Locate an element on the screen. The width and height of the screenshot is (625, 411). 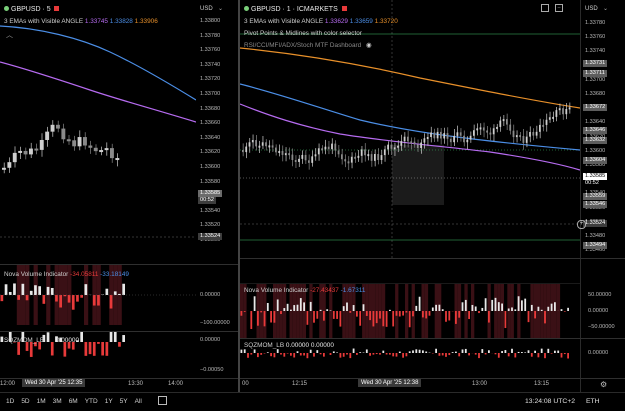
left-nova-tick-1: −100.00000 is located at coordinates (215, 323).